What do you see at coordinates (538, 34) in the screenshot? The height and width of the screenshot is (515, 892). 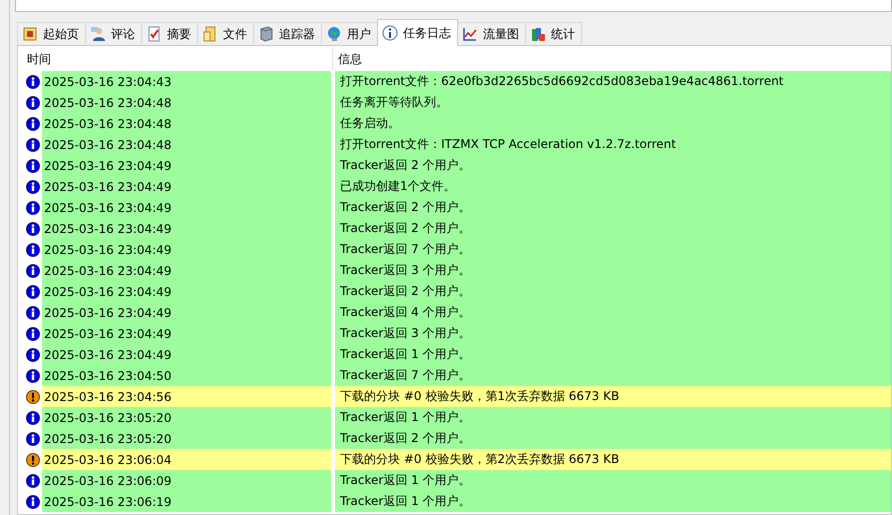 I see `bottles-icon` at bounding box center [538, 34].